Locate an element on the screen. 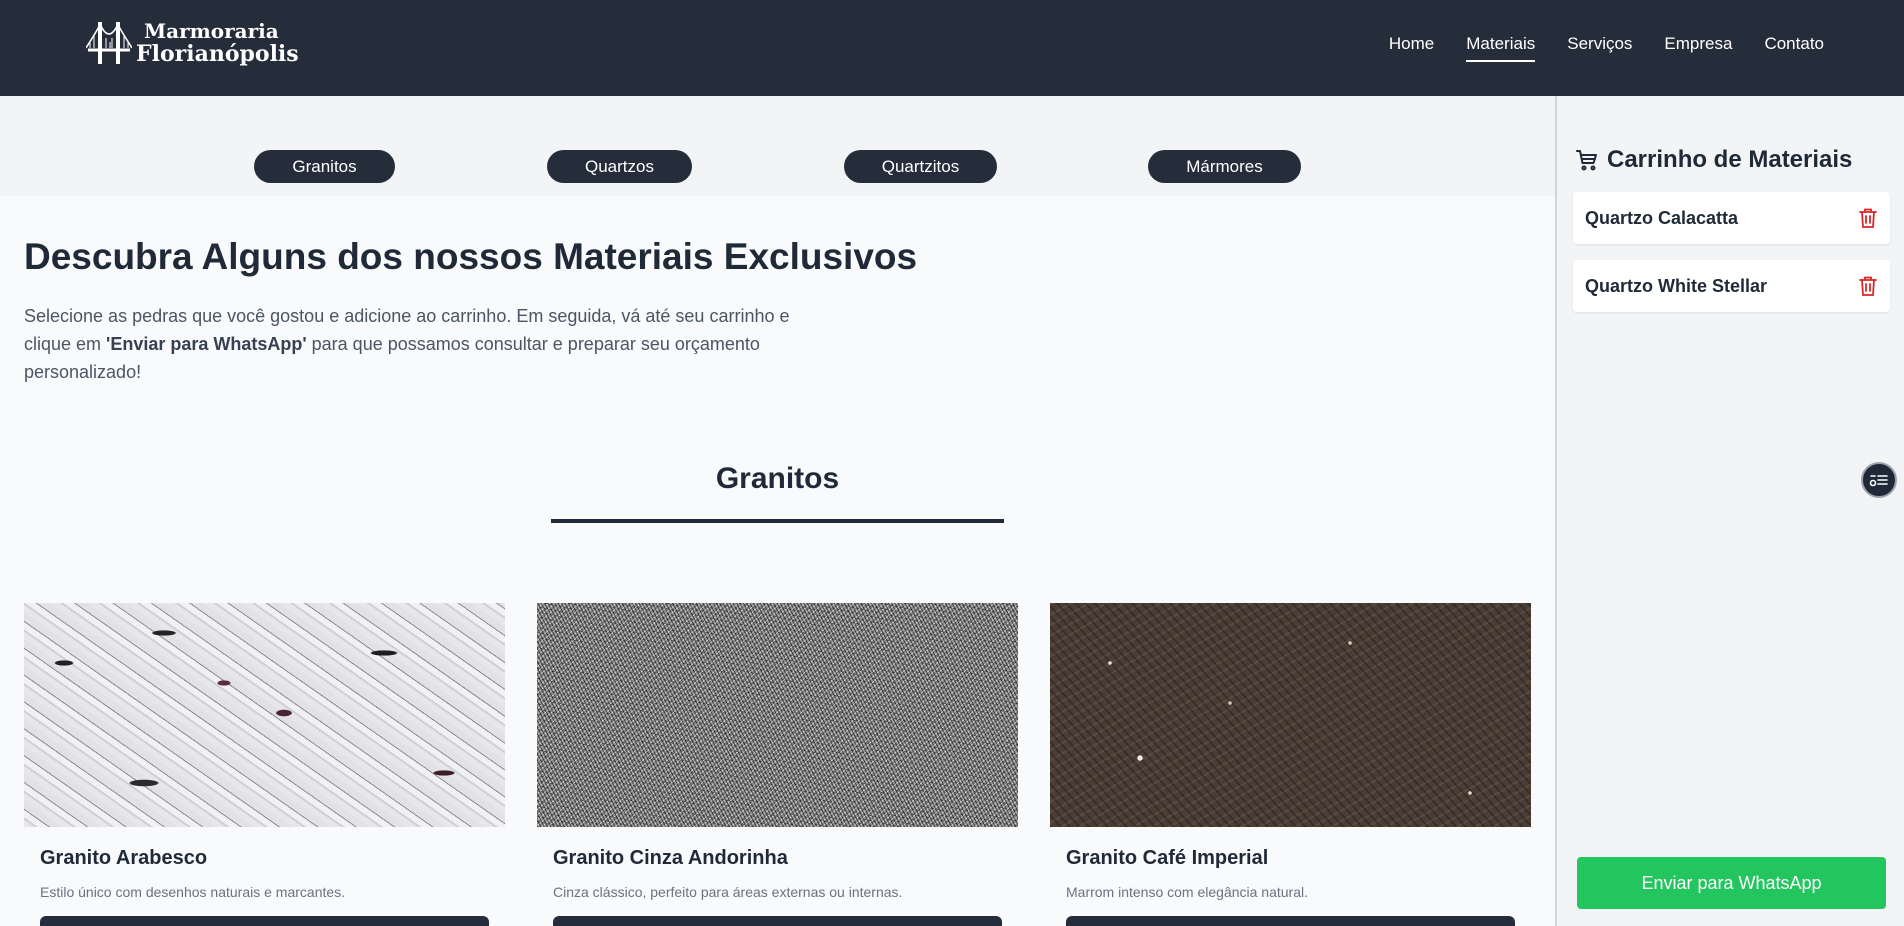  floating-settings-button is located at coordinates (1879, 480).